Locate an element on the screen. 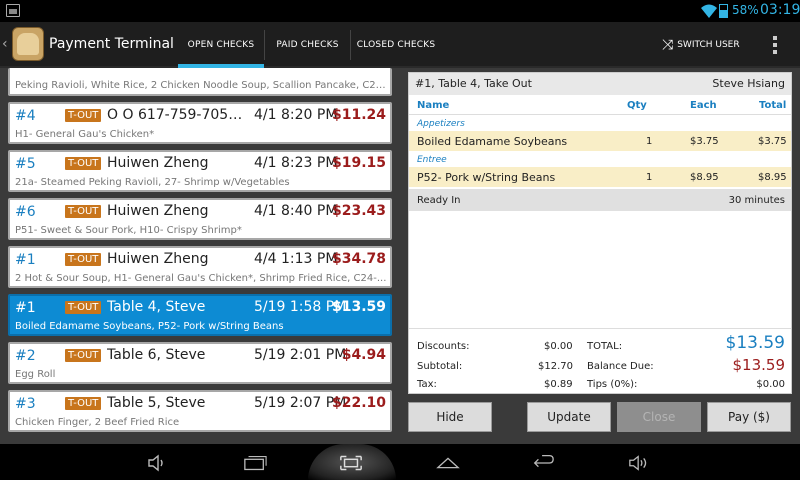 Image resolution: width=800 pixels, height=480 pixels. update-button: Update is located at coordinates (569, 417).